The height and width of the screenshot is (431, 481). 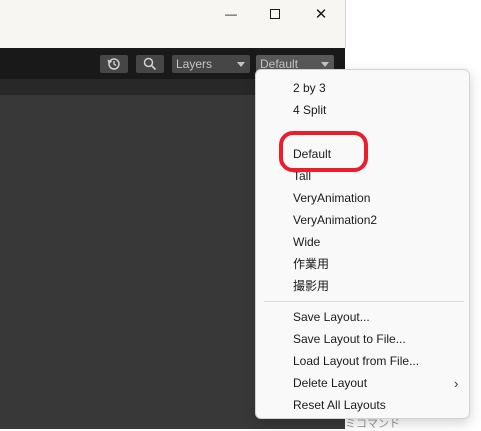 I want to click on search-icon, so click(x=150, y=64).